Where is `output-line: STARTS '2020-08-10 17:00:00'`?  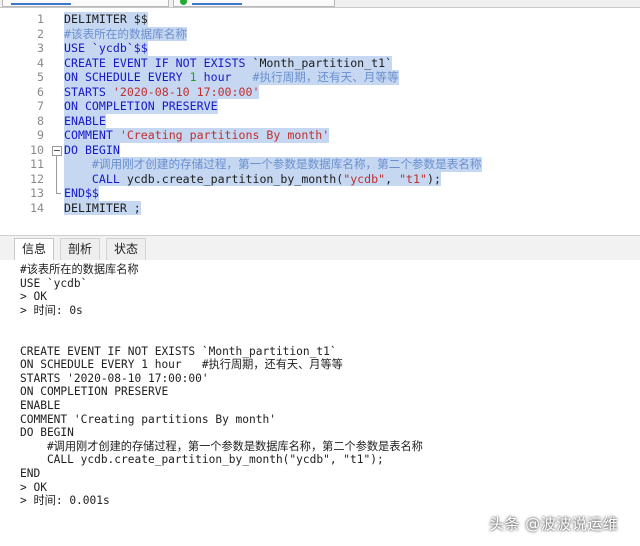 output-line: STARTS '2020-08-10 17:00:00' is located at coordinates (114, 378).